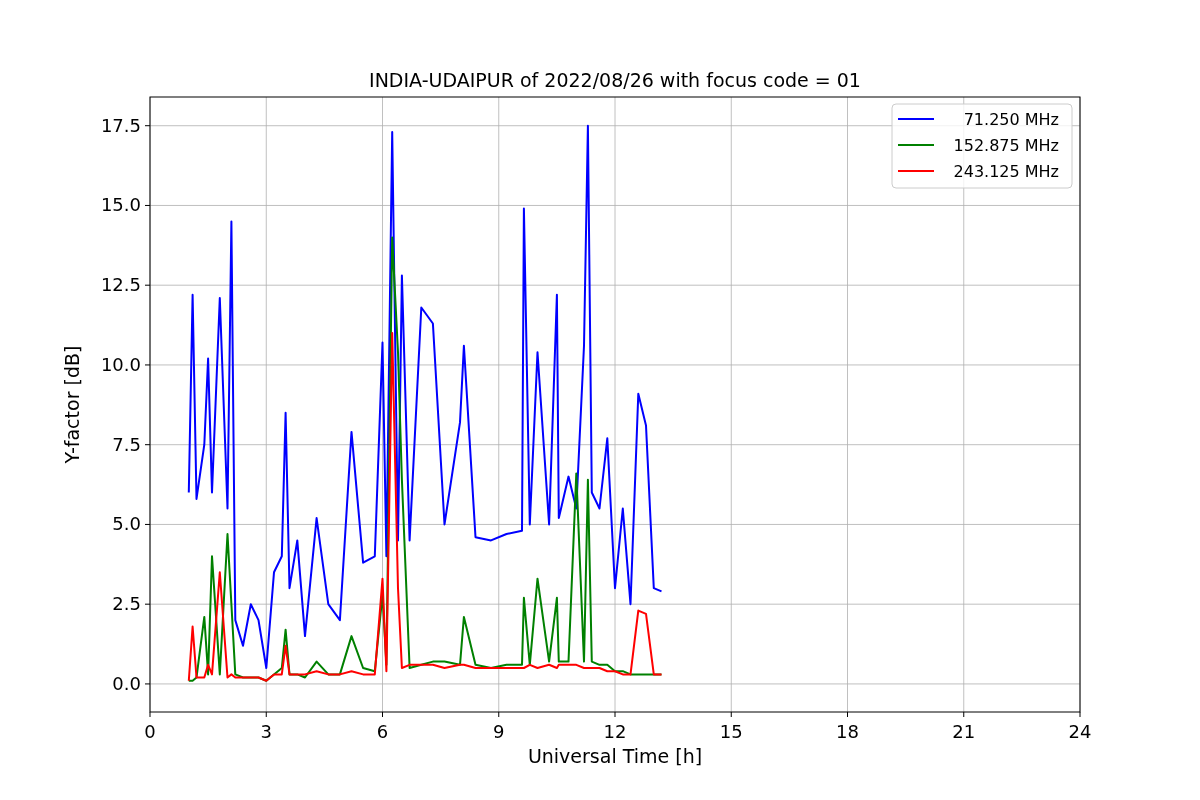 This screenshot has width=1200, height=800. What do you see at coordinates (120, 285) in the screenshot?
I see `tick-label: 12.5` at bounding box center [120, 285].